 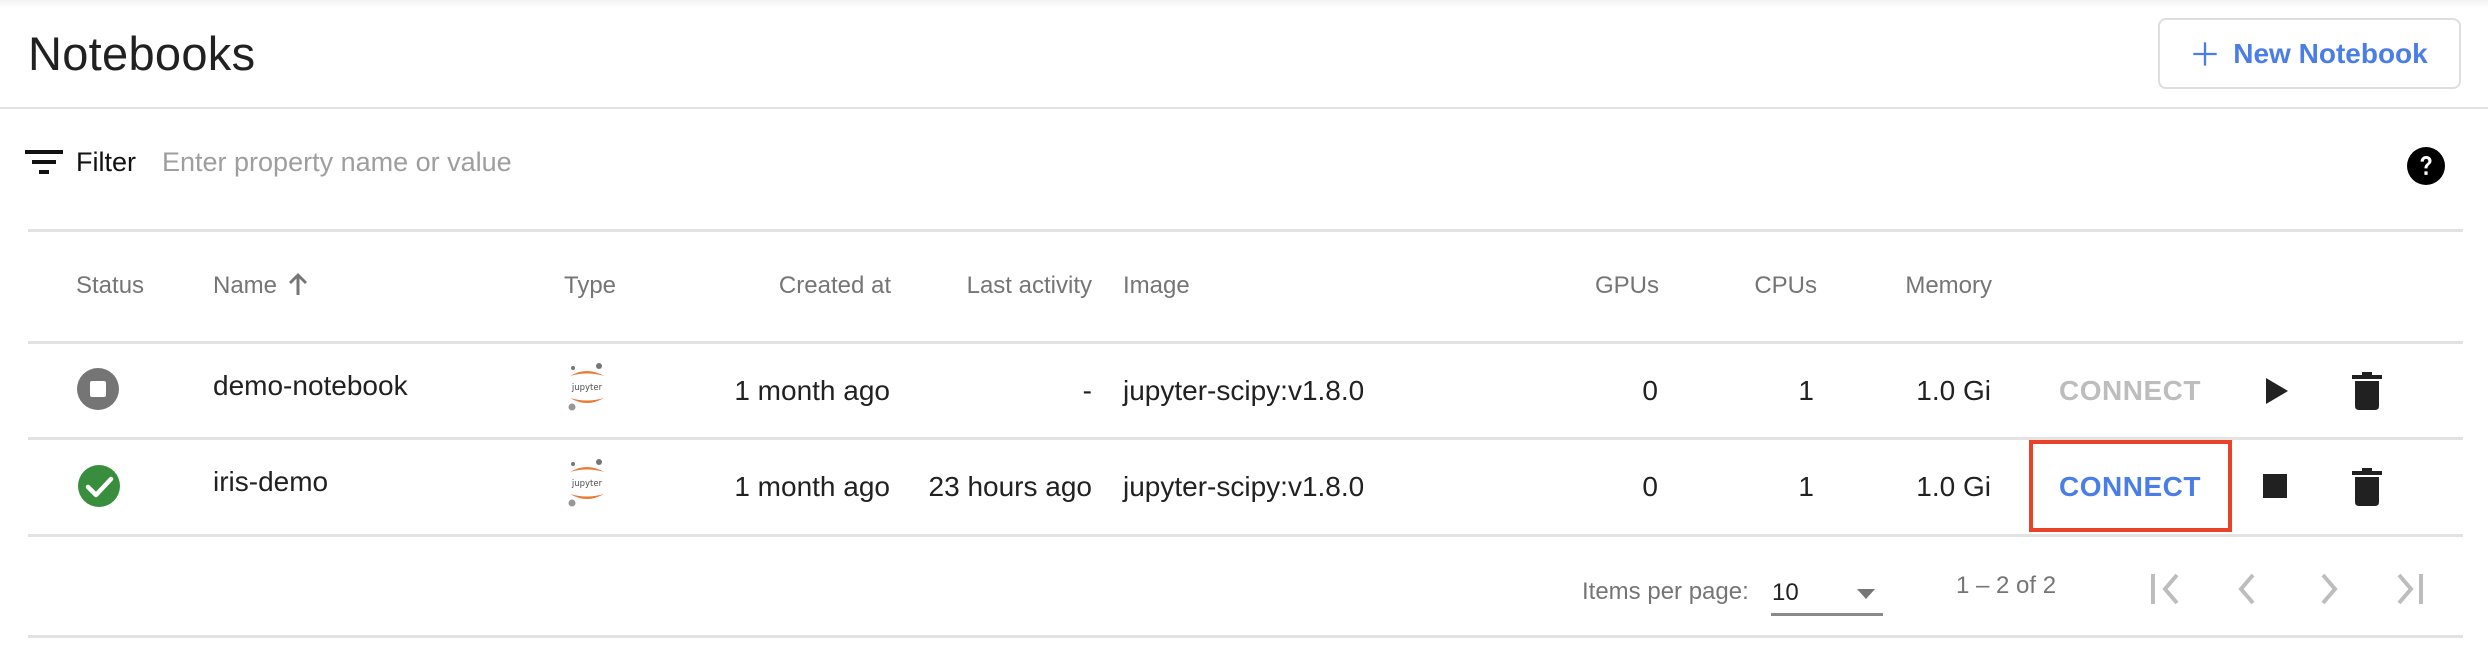 I want to click on last-activity: -, so click(x=1087, y=390).